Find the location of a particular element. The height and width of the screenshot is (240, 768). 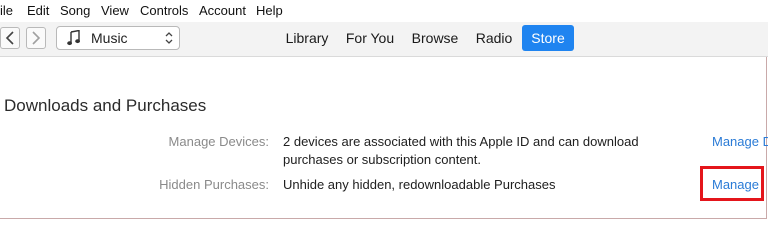

menu-bar: ile Edit Song View Controls Account Help is located at coordinates (384, 11).